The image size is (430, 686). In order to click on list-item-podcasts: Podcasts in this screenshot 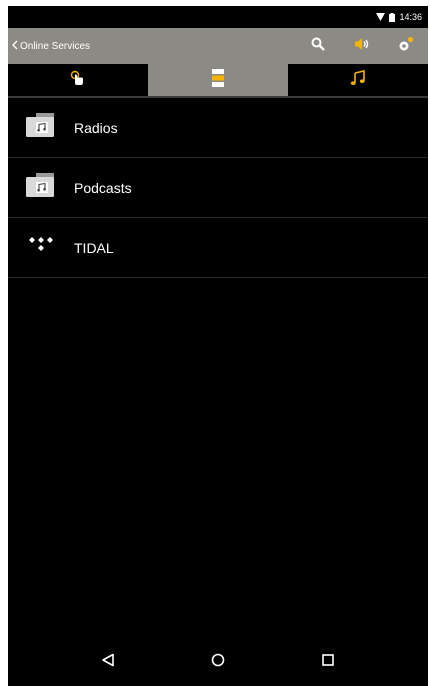, I will do `click(218, 188)`.